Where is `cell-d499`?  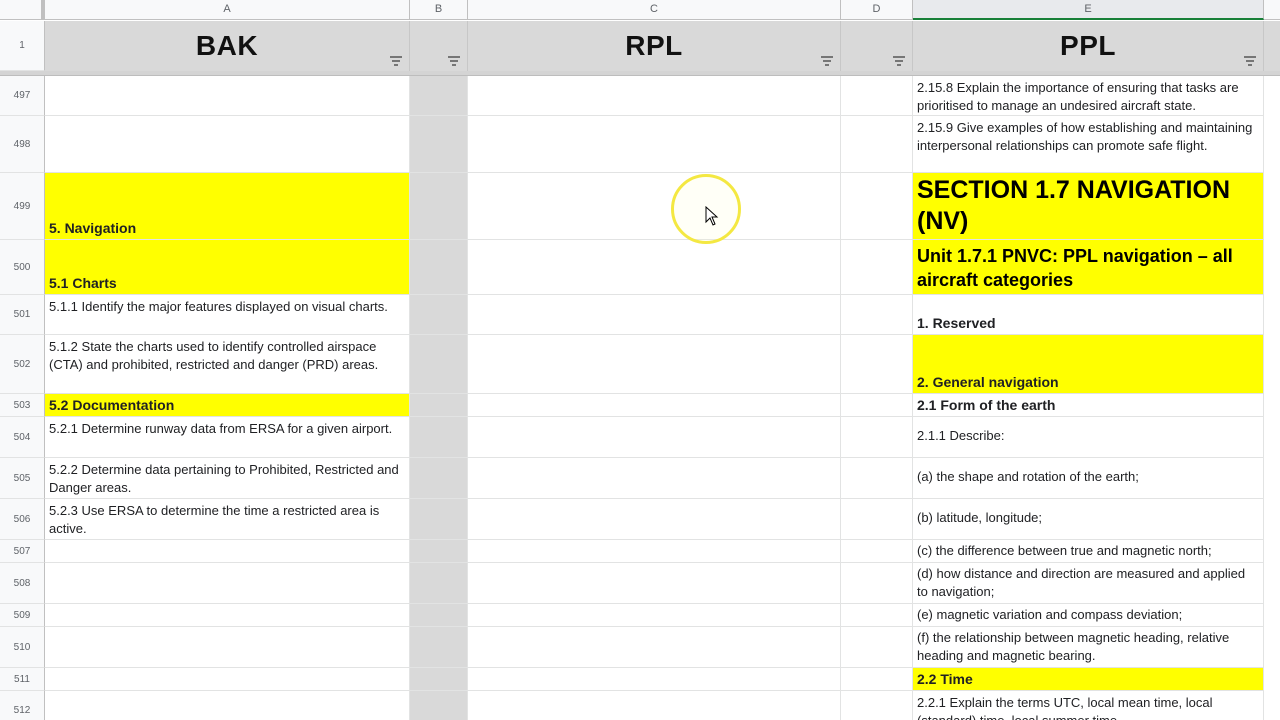 cell-d499 is located at coordinates (877, 206).